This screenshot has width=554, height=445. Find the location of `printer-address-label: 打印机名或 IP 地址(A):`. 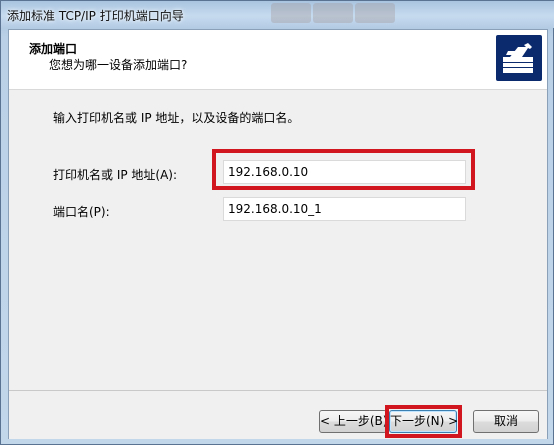

printer-address-label: 打印机名或 IP 地址(A): is located at coordinates (115, 175).